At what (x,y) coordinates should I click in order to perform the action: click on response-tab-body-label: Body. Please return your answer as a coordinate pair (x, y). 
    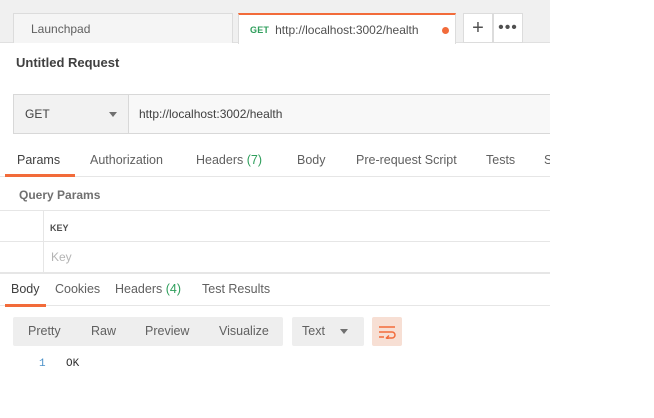
    Looking at the image, I should click on (25, 289).